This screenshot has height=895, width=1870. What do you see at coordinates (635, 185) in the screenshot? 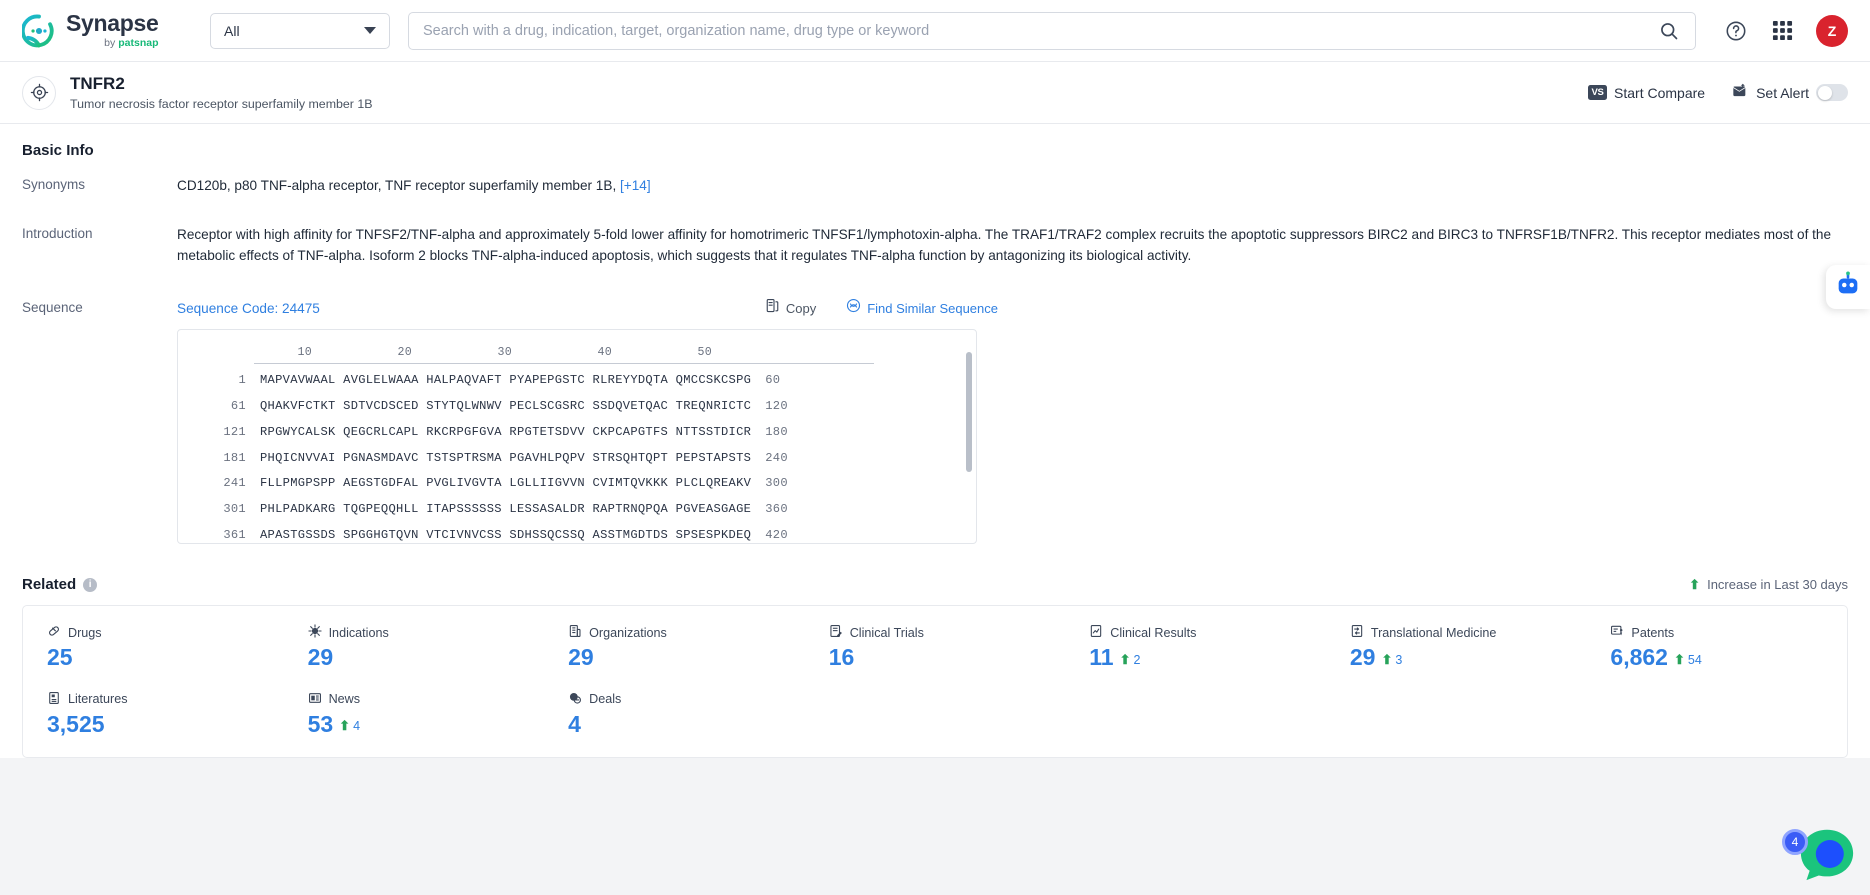
I see `synonyms-more-link: [+14]` at bounding box center [635, 185].